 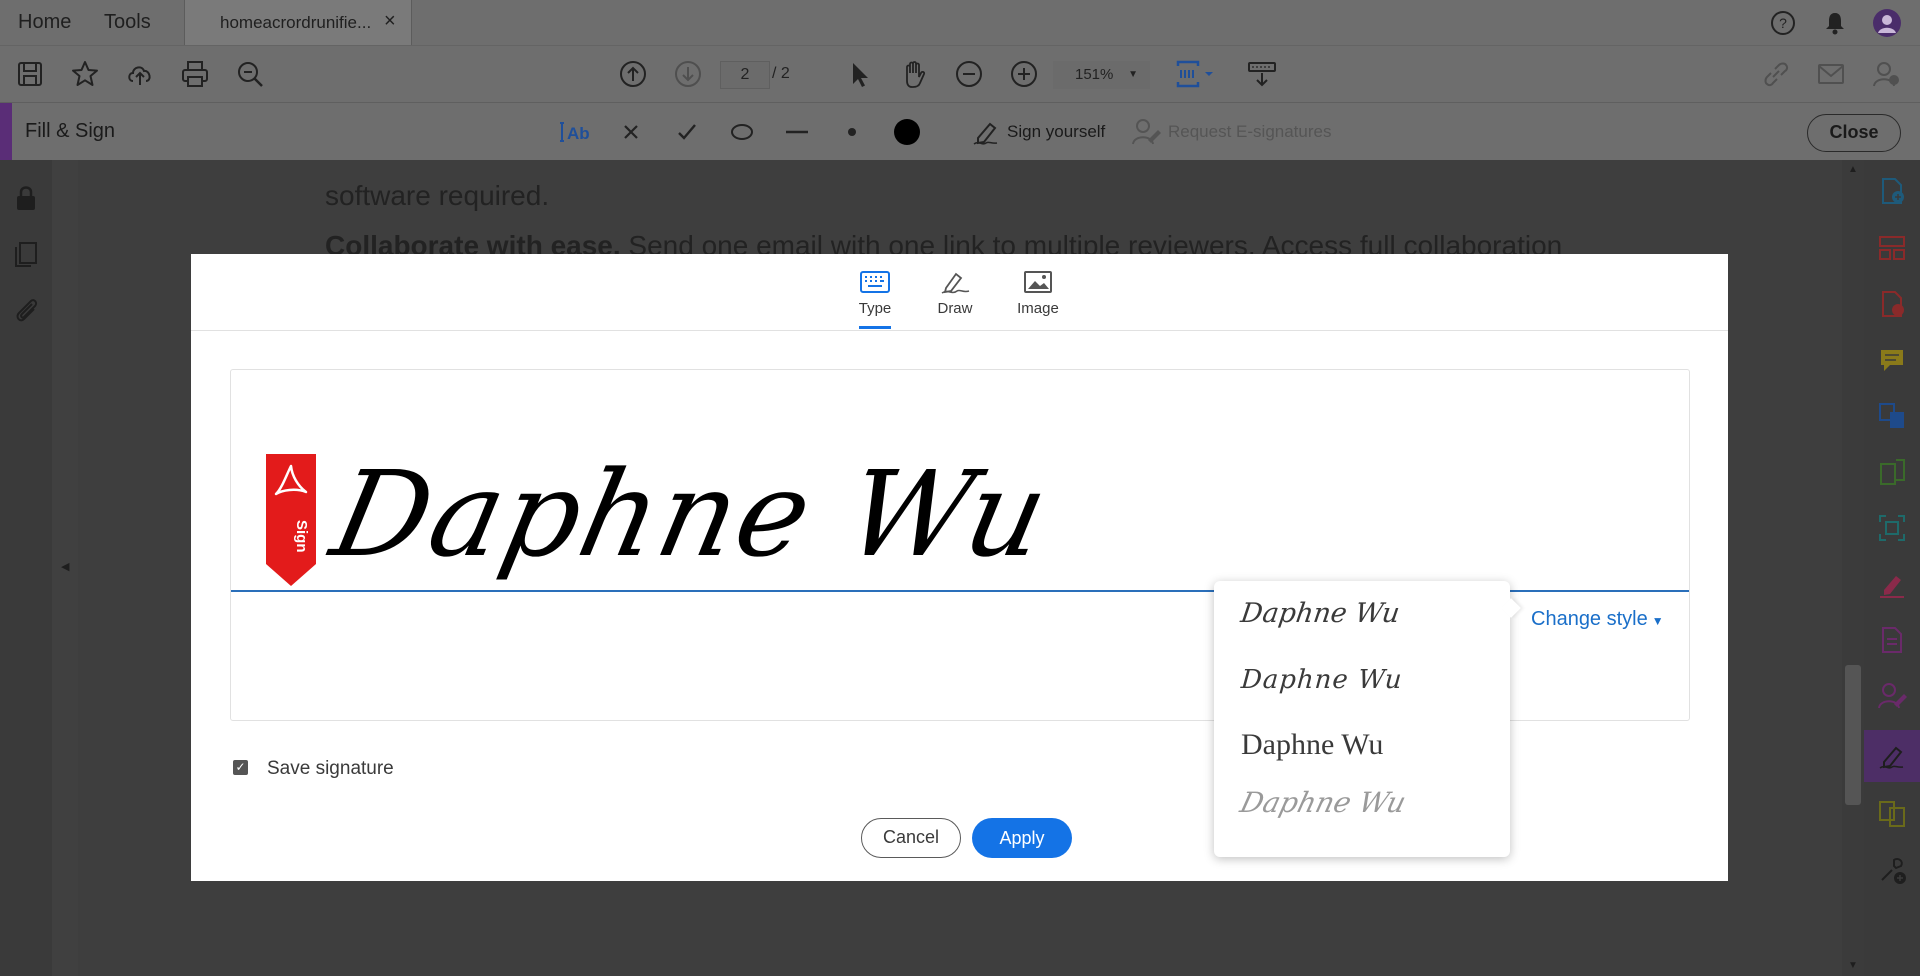 I want to click on print-icon, so click(x=195, y=74).